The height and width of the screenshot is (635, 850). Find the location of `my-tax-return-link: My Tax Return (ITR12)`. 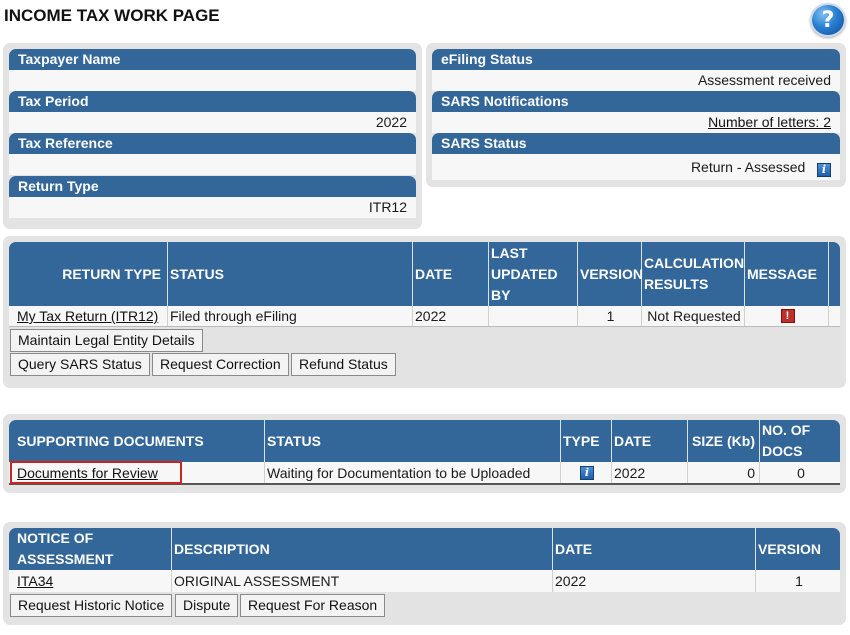

my-tax-return-link: My Tax Return (ITR12) is located at coordinates (87, 316).